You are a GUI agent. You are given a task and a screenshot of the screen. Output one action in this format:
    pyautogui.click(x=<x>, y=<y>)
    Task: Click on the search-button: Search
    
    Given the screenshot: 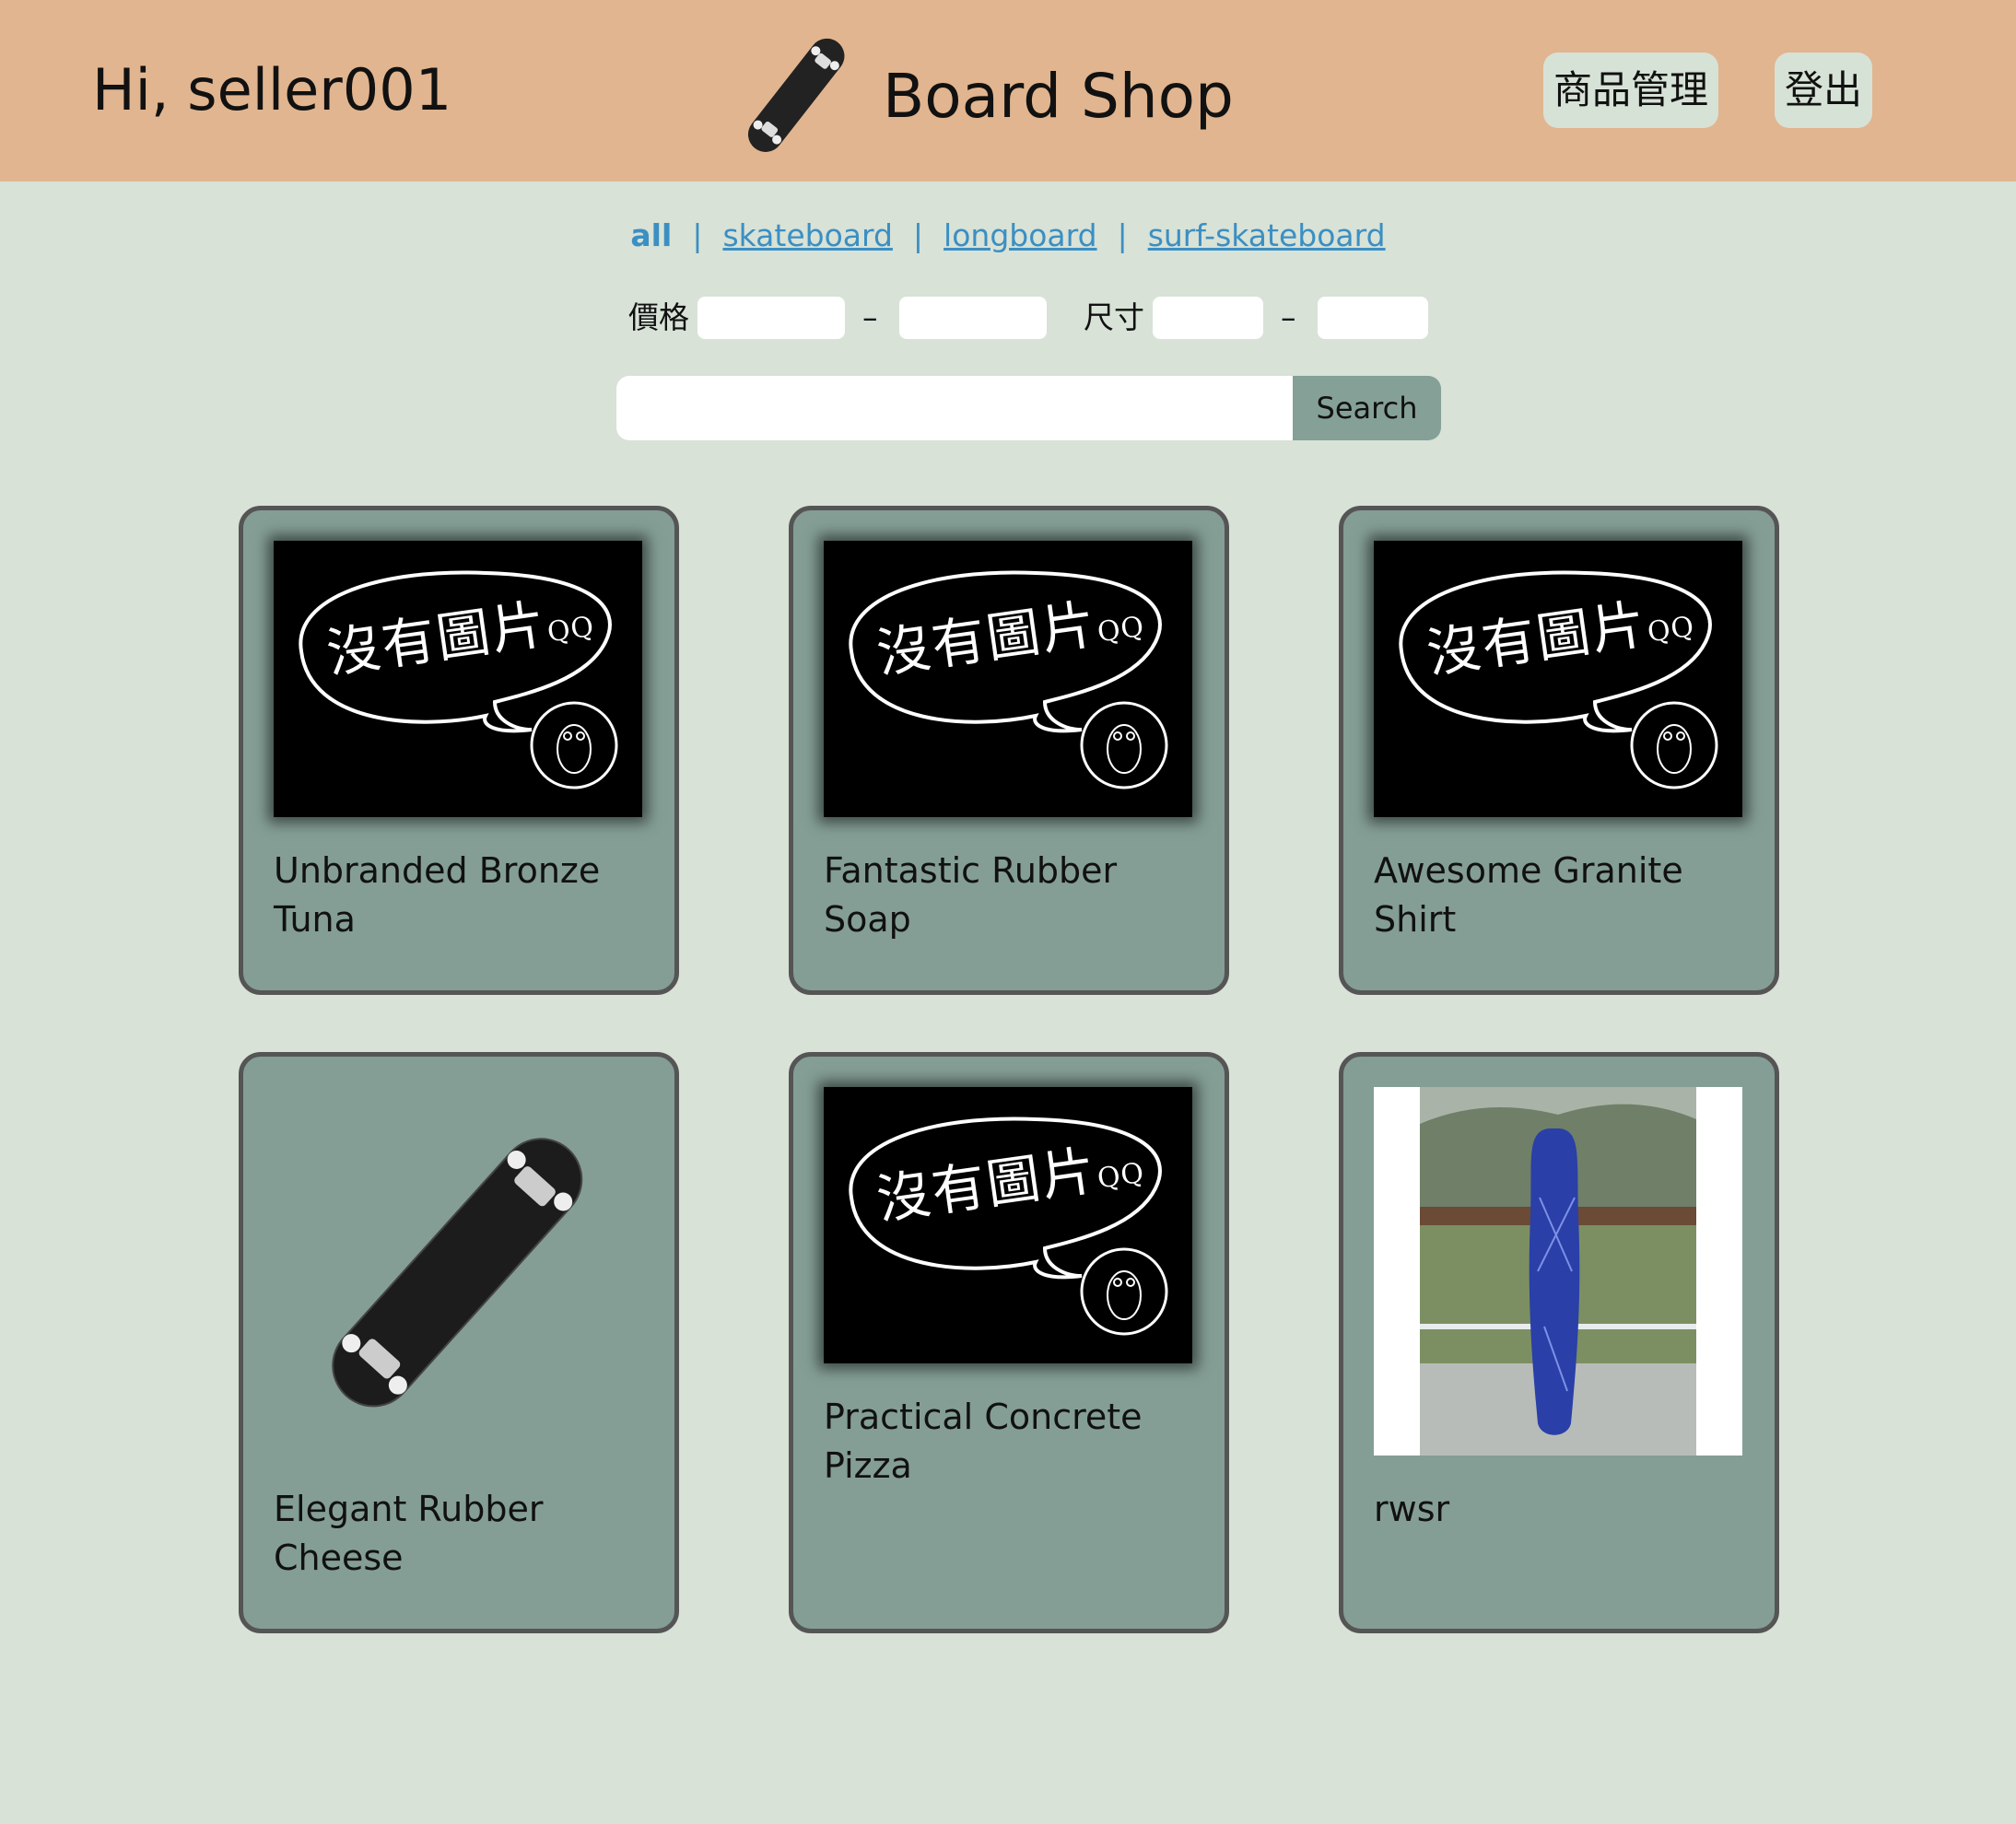 What is the action you would take?
    pyautogui.click(x=1367, y=408)
    